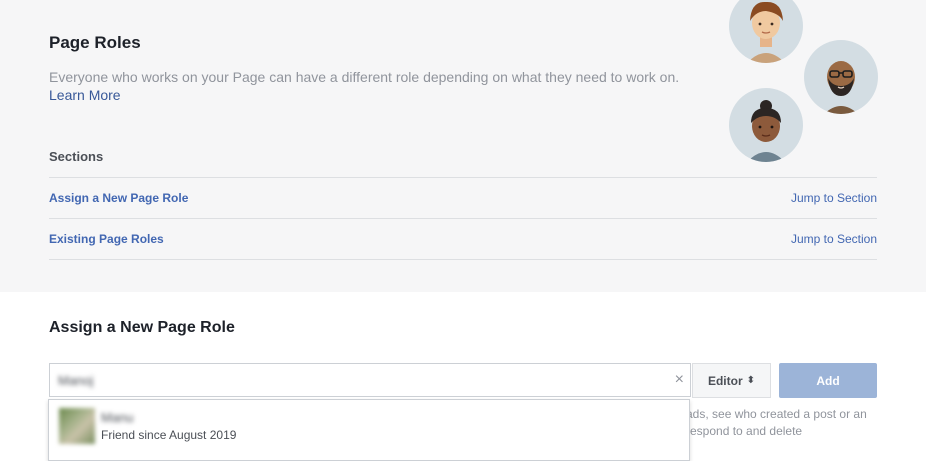 The width and height of the screenshot is (926, 461). What do you see at coordinates (77, 426) in the screenshot?
I see `suggestion-avatar` at bounding box center [77, 426].